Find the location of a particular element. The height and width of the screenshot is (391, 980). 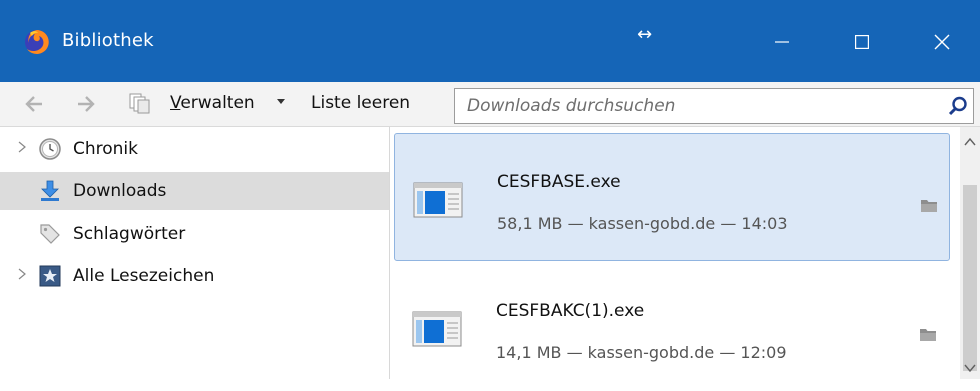

sidebar-item-label: Alle Lesezeichen is located at coordinates (144, 276).